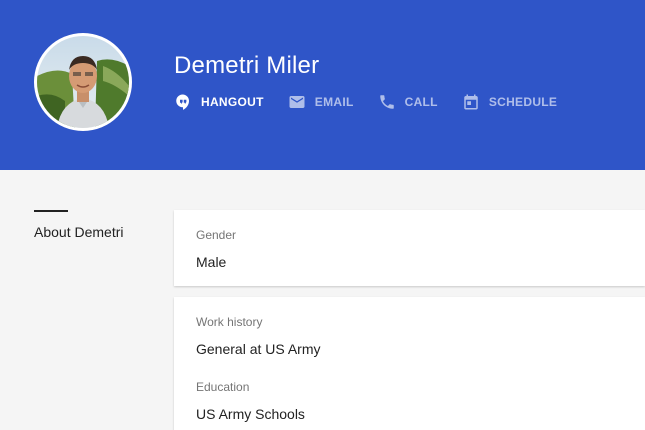  Describe the element at coordinates (216, 235) in the screenshot. I see `gender-label: Gender` at that location.